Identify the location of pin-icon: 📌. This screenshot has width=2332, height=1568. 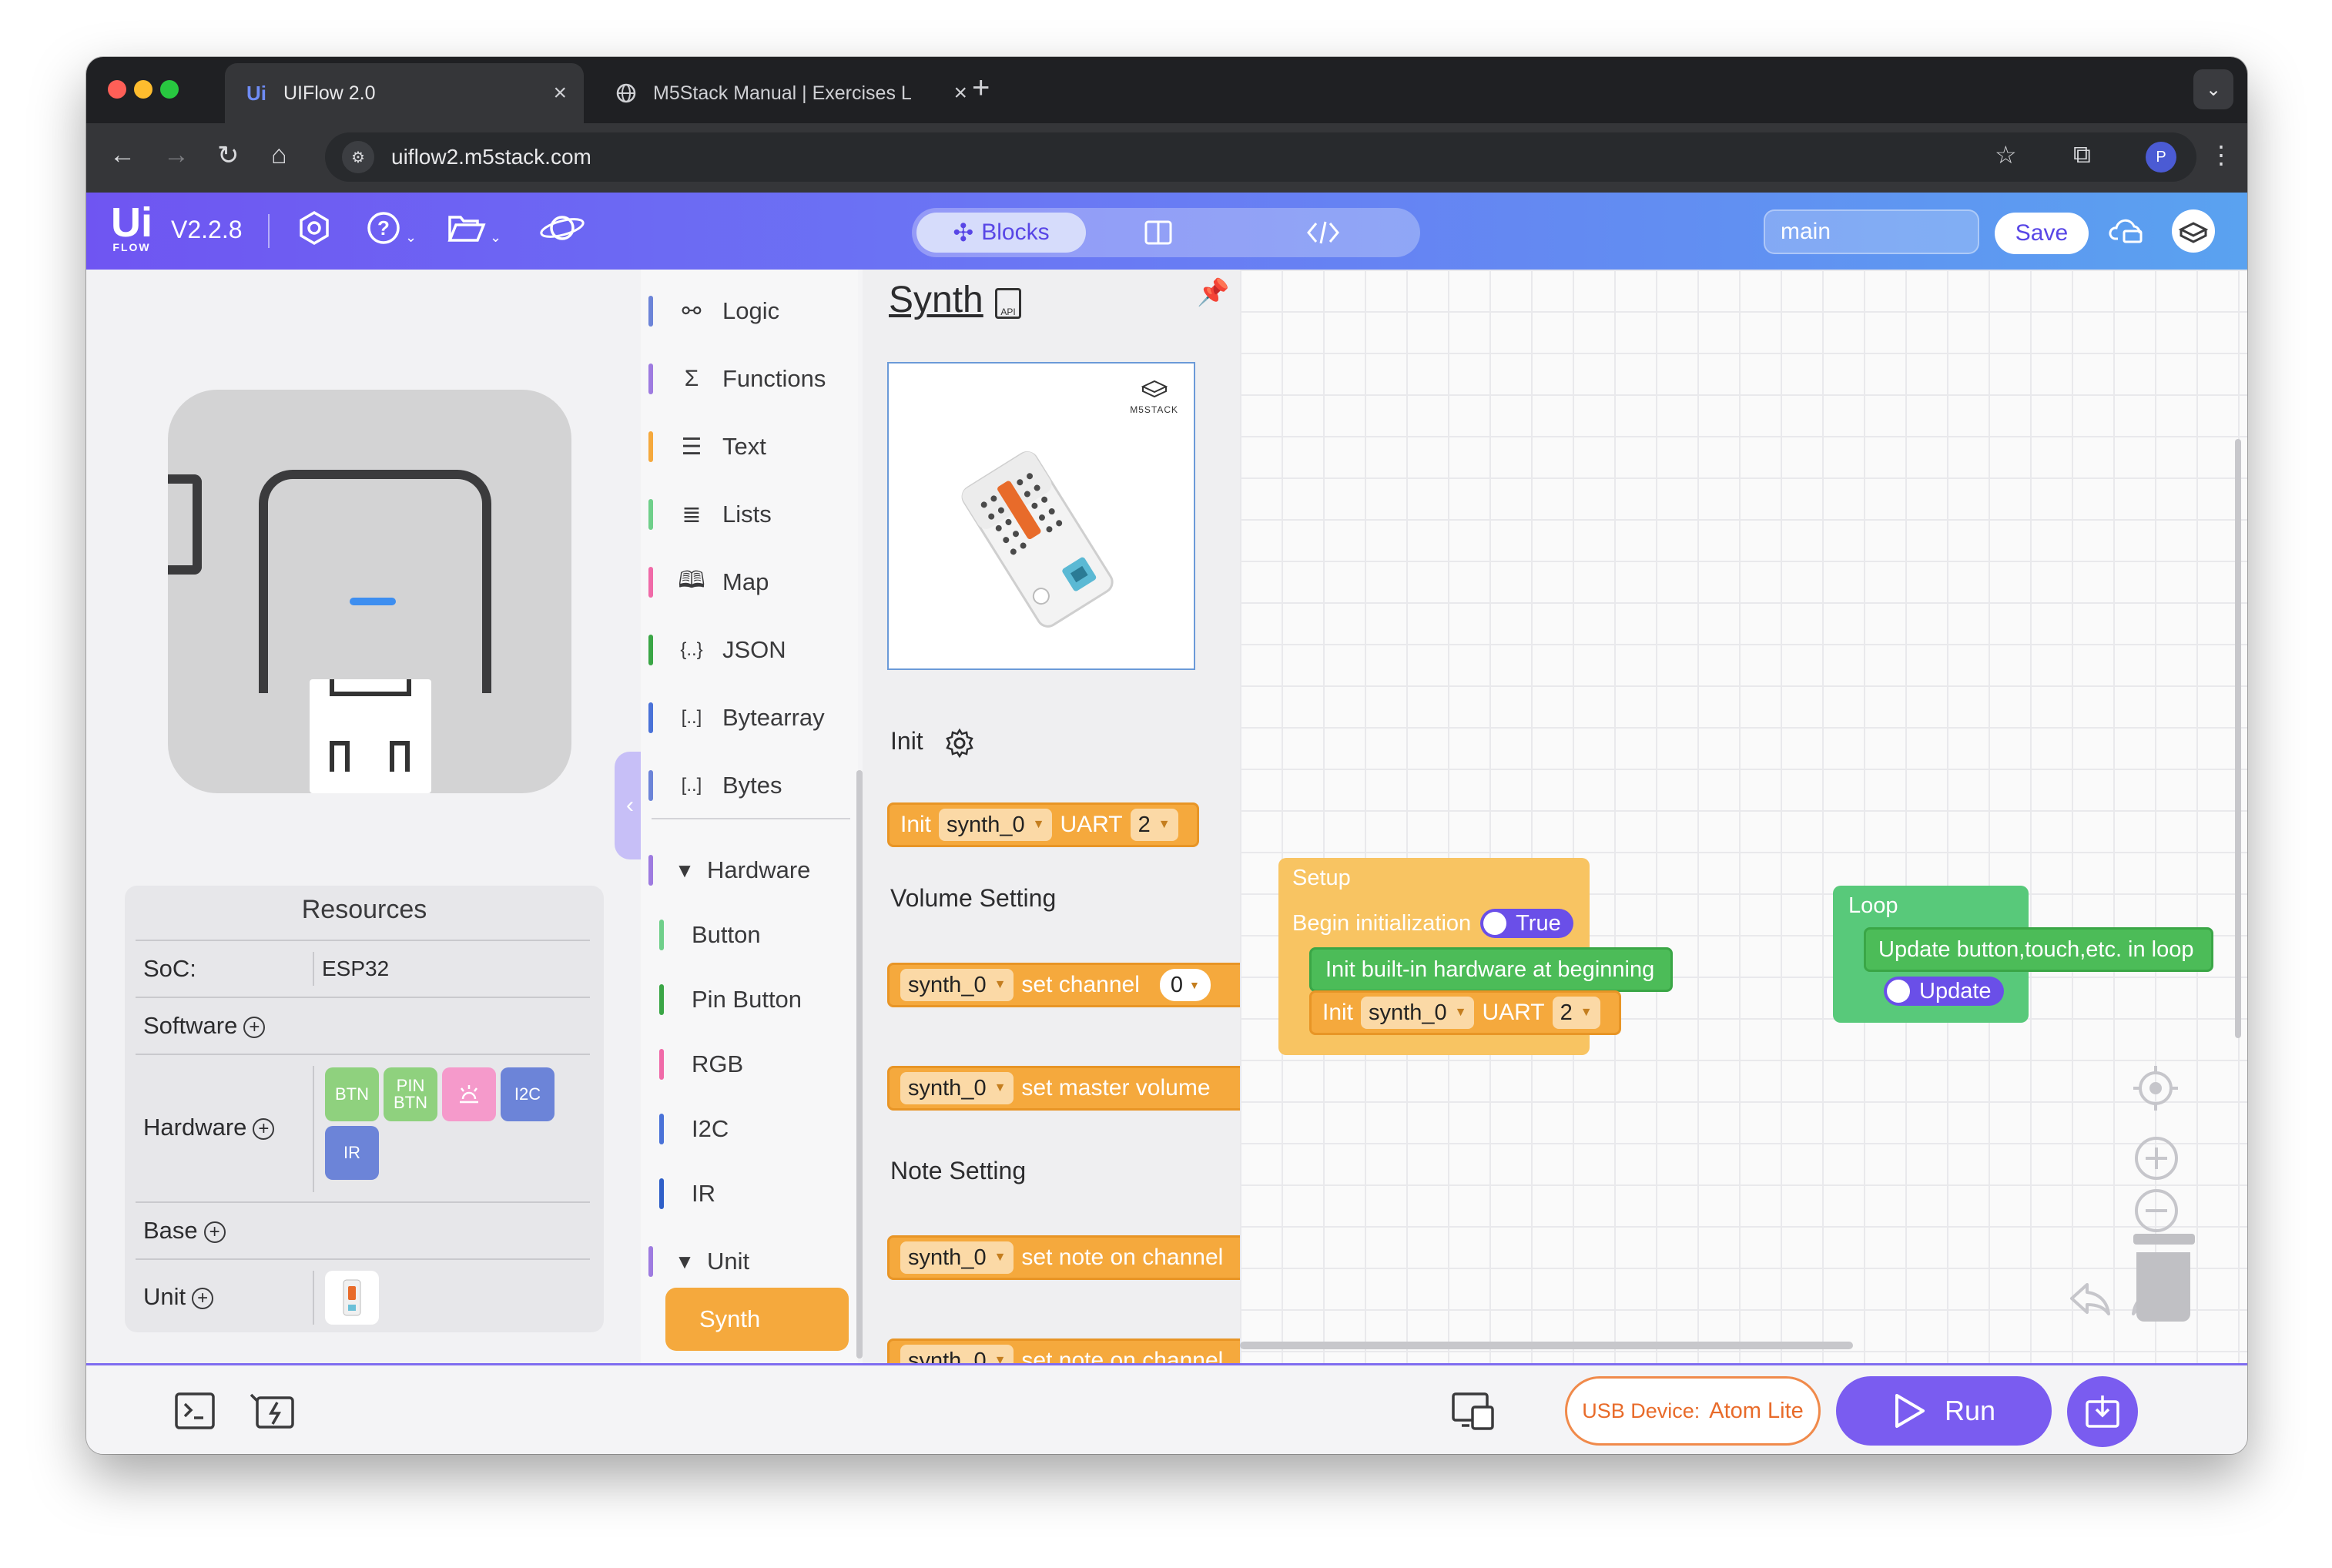
(1213, 292).